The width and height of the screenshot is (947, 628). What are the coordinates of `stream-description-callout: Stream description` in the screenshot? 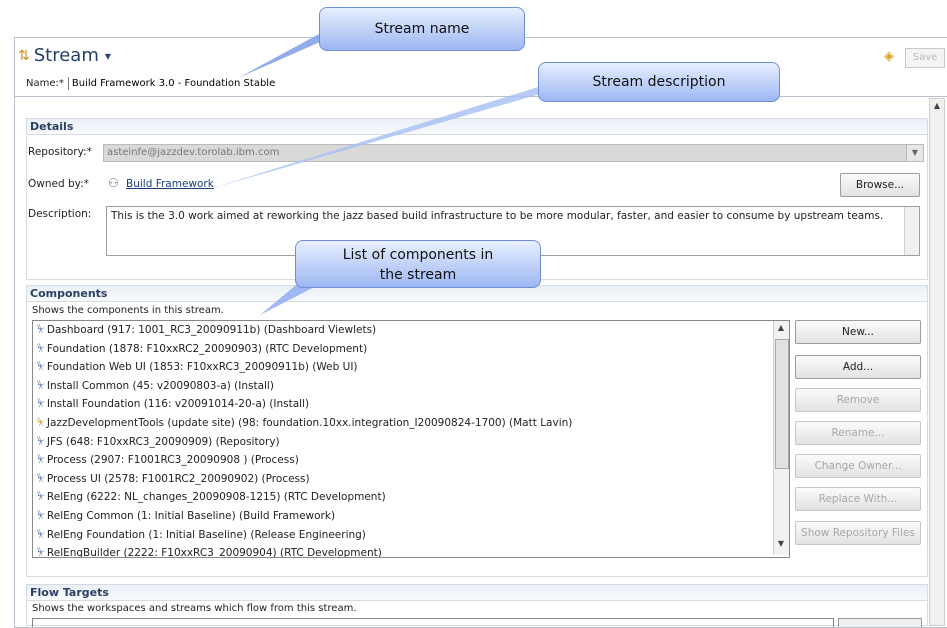 It's located at (659, 82).